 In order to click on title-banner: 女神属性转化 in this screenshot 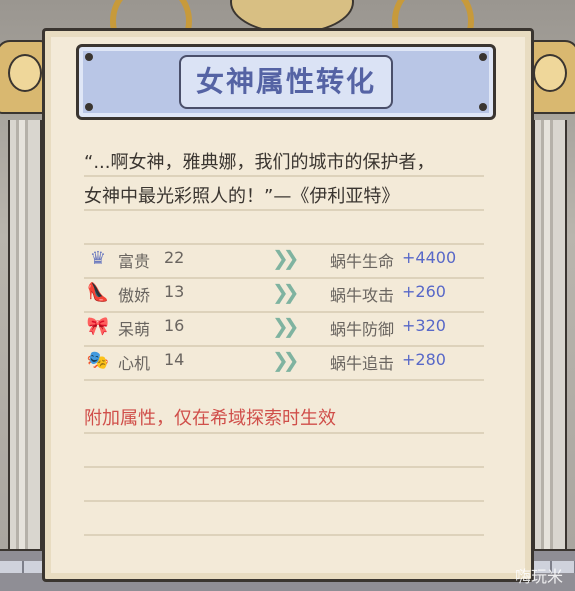, I will do `click(286, 82)`.